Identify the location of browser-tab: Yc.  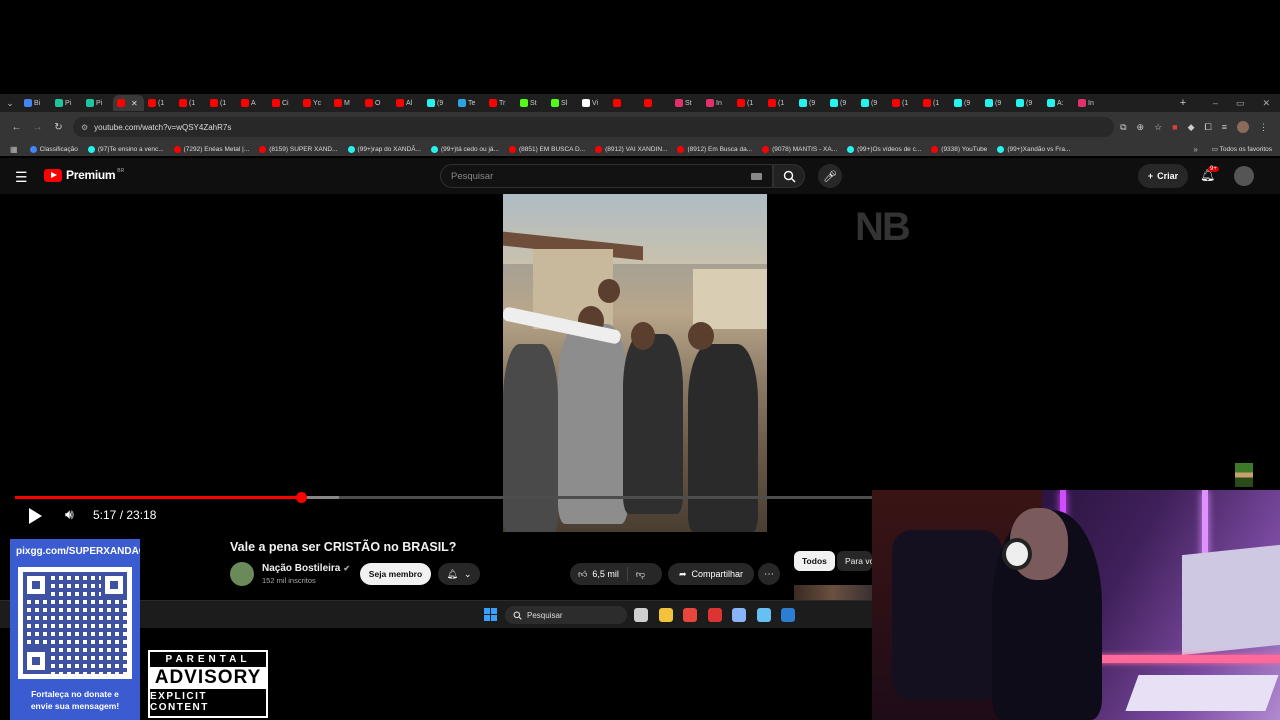
(314, 103).